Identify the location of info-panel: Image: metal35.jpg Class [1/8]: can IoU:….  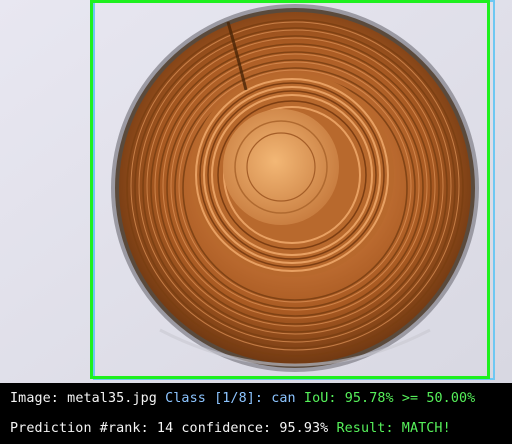
(256, 413).